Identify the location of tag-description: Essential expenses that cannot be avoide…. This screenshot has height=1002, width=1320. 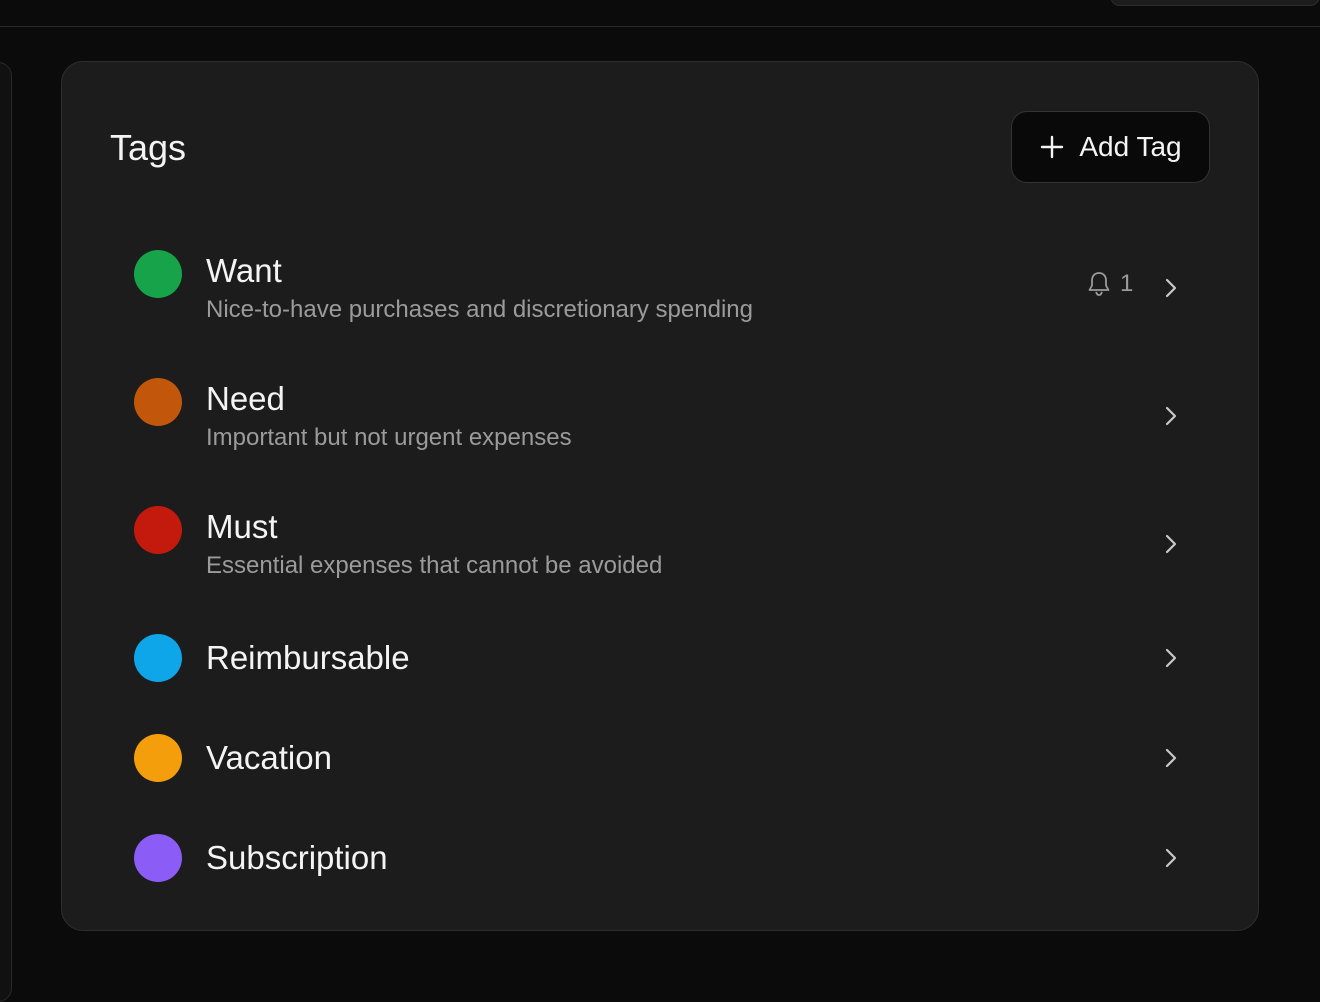
(434, 565).